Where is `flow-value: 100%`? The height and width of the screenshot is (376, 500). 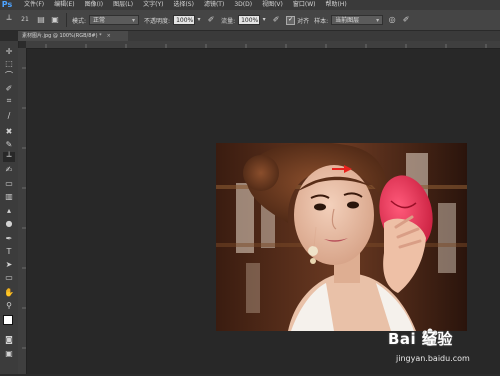
flow-value: 100% is located at coordinates (250, 20).